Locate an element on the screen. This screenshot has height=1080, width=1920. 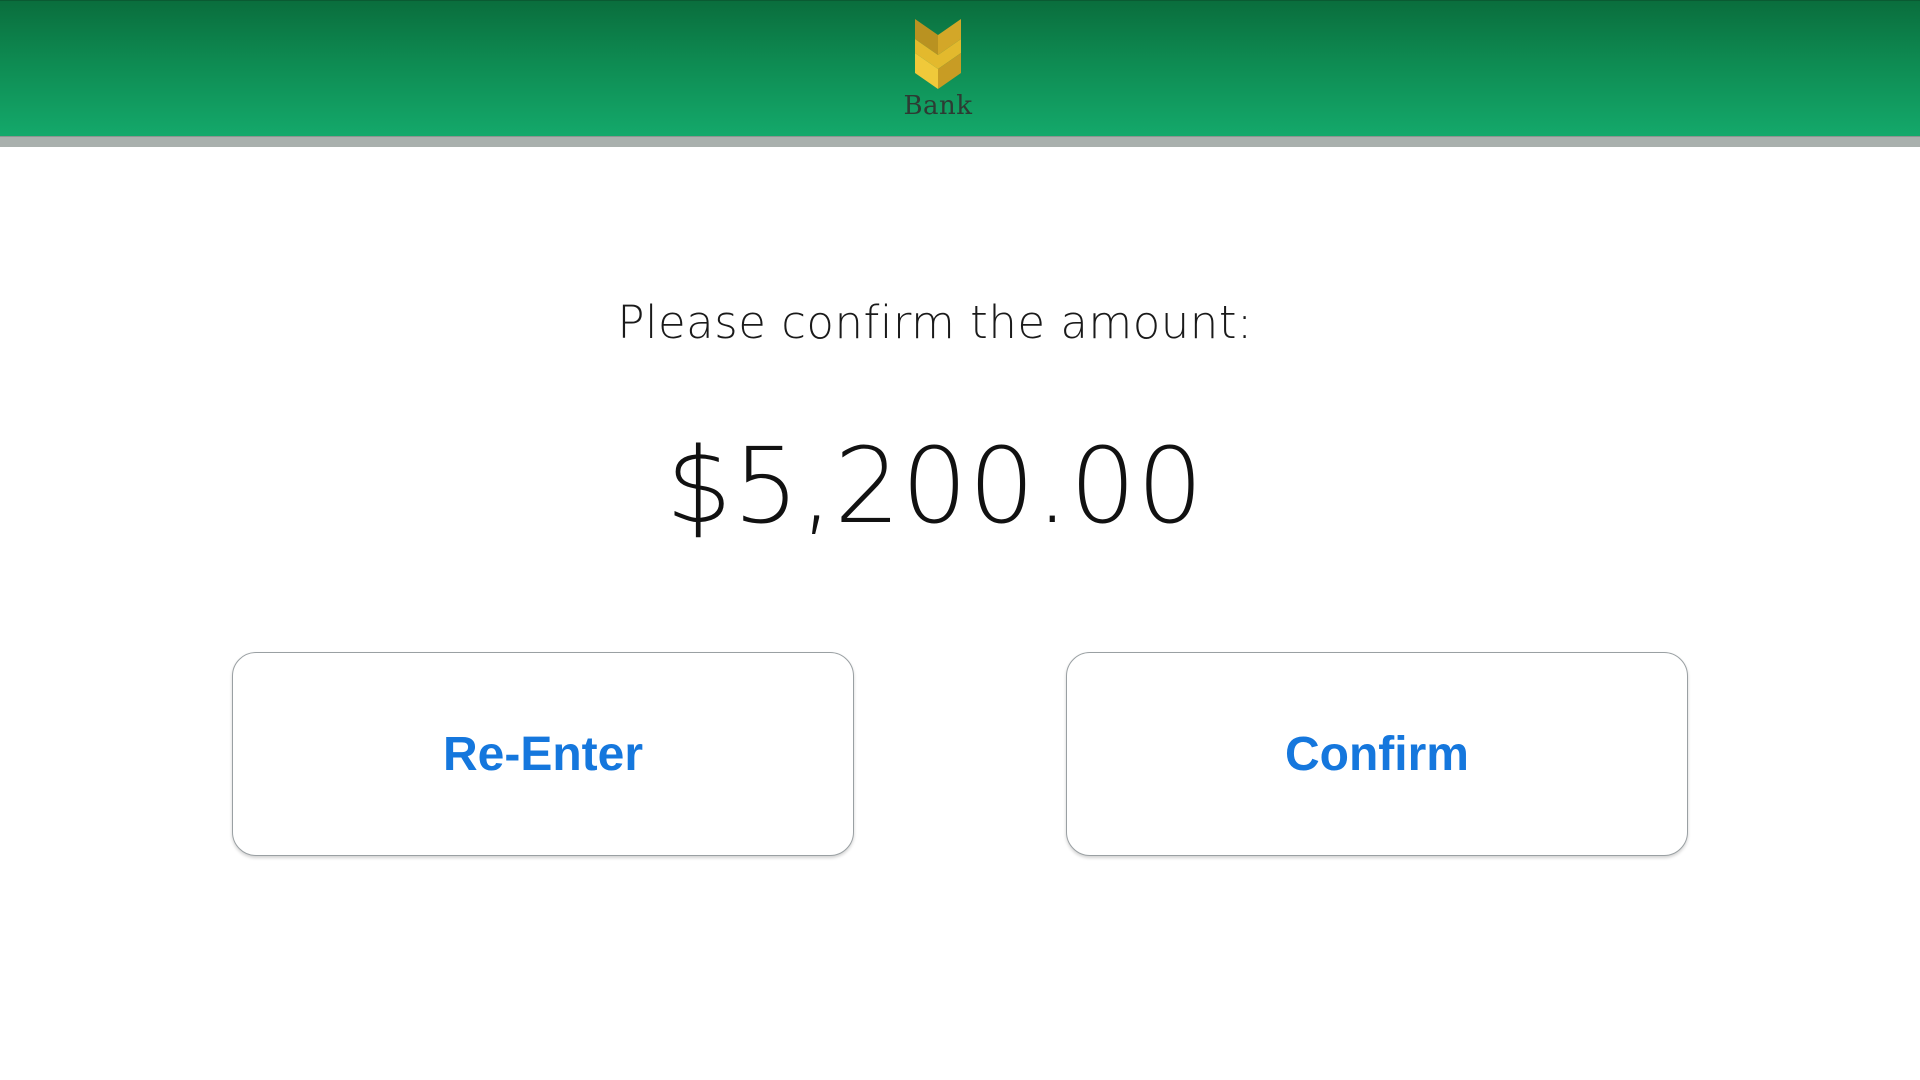
re-enter-button: Re-Enter is located at coordinates (543, 754).